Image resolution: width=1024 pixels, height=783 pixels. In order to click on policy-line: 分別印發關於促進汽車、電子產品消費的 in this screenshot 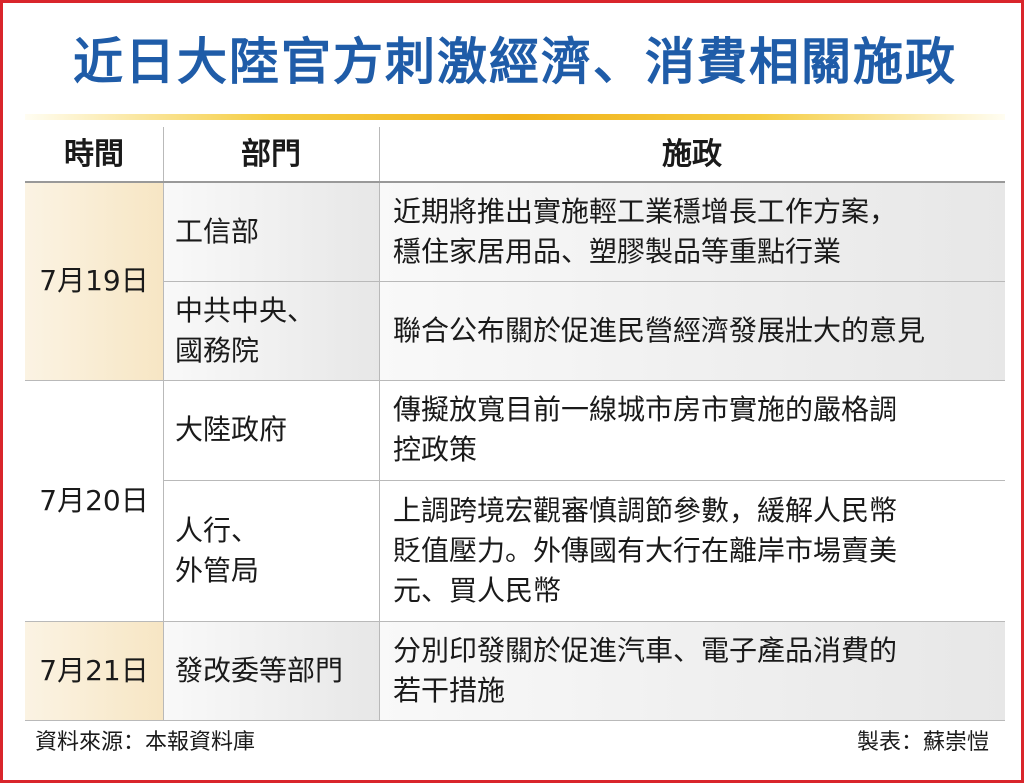, I will do `click(645, 650)`.